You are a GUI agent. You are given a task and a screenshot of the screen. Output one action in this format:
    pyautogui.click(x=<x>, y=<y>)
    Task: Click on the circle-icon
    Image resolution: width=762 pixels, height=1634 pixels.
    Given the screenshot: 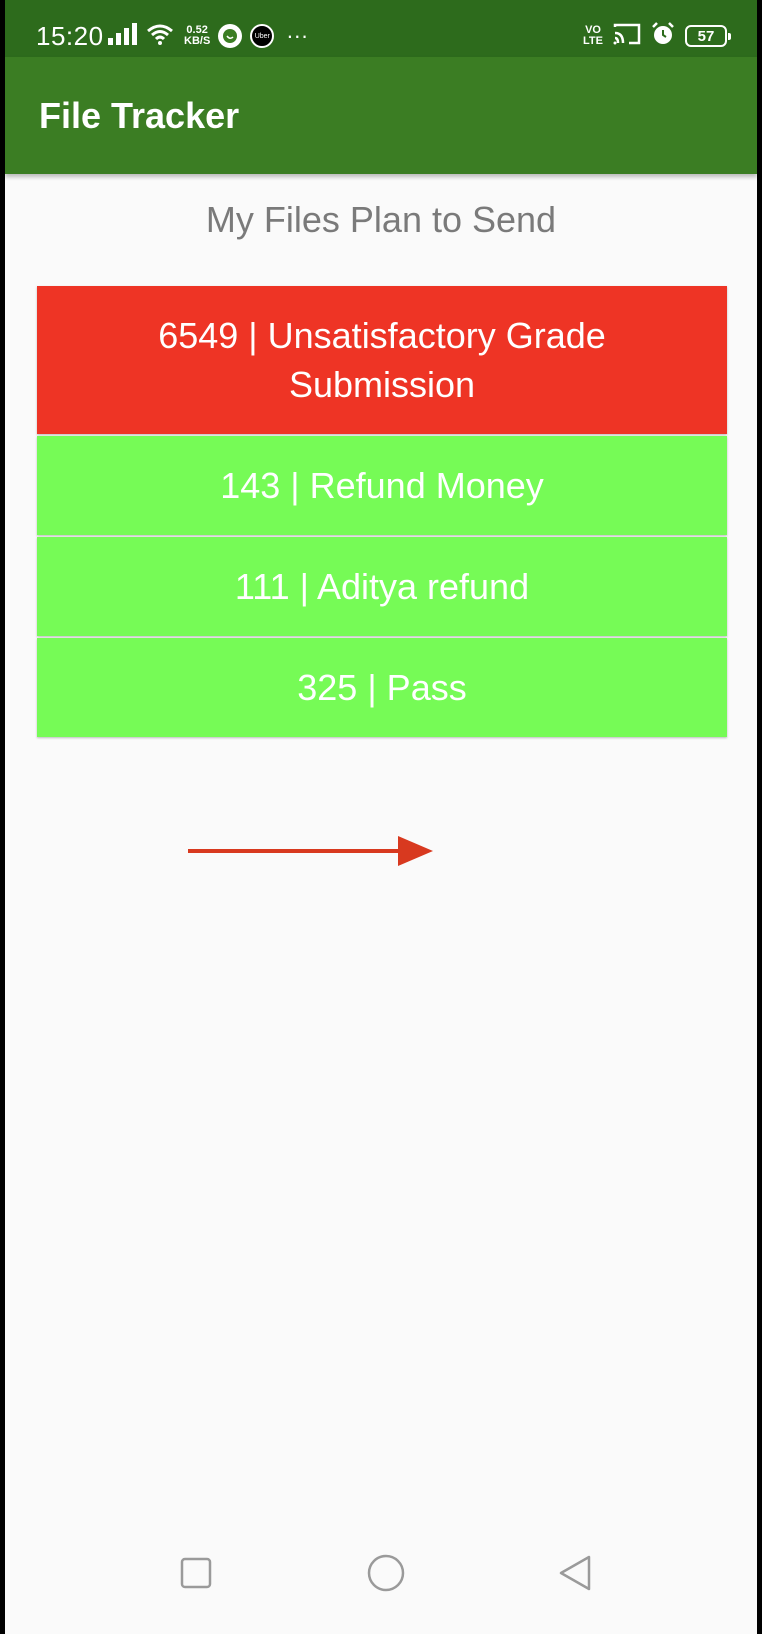 What is the action you would take?
    pyautogui.click(x=386, y=1573)
    